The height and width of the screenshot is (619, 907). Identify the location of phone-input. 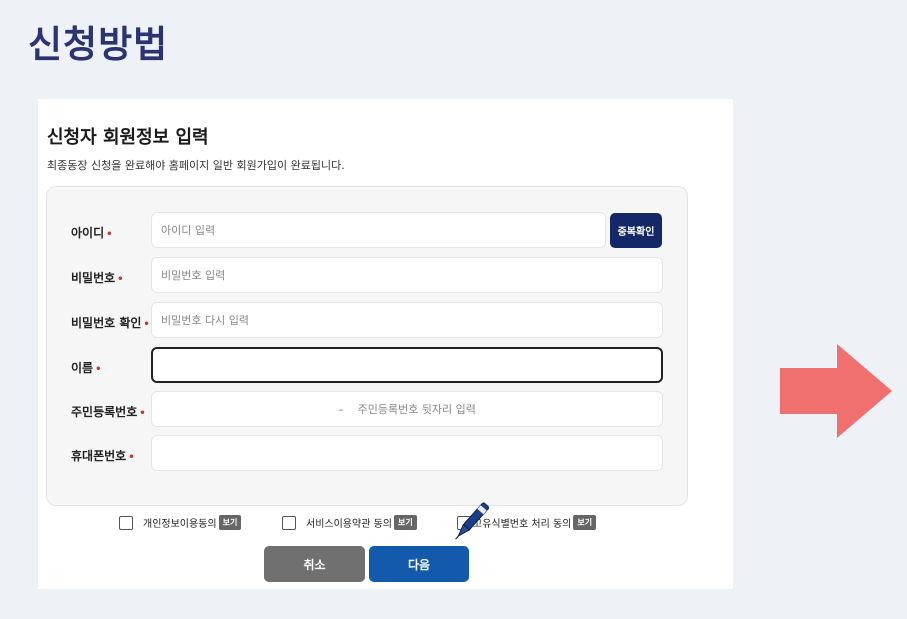
(407, 453).